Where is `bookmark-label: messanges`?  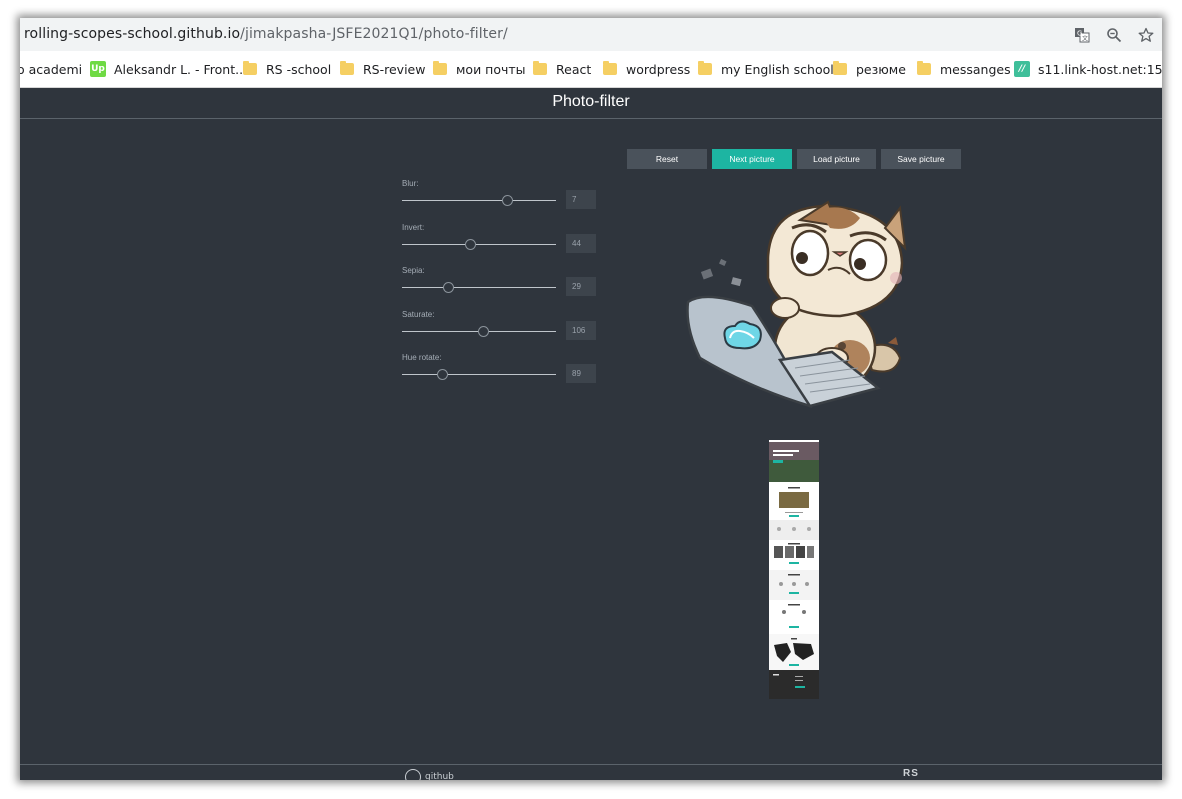 bookmark-label: messanges is located at coordinates (975, 69).